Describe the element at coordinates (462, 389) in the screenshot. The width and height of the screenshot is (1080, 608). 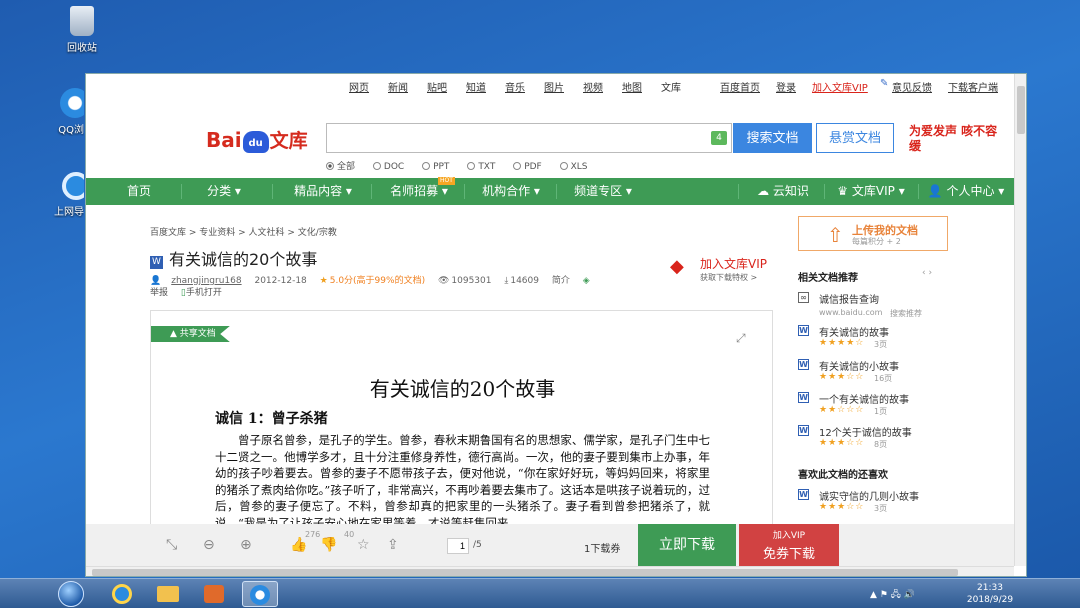
I see `doc-heading: 有关诚信的20个故事` at that location.